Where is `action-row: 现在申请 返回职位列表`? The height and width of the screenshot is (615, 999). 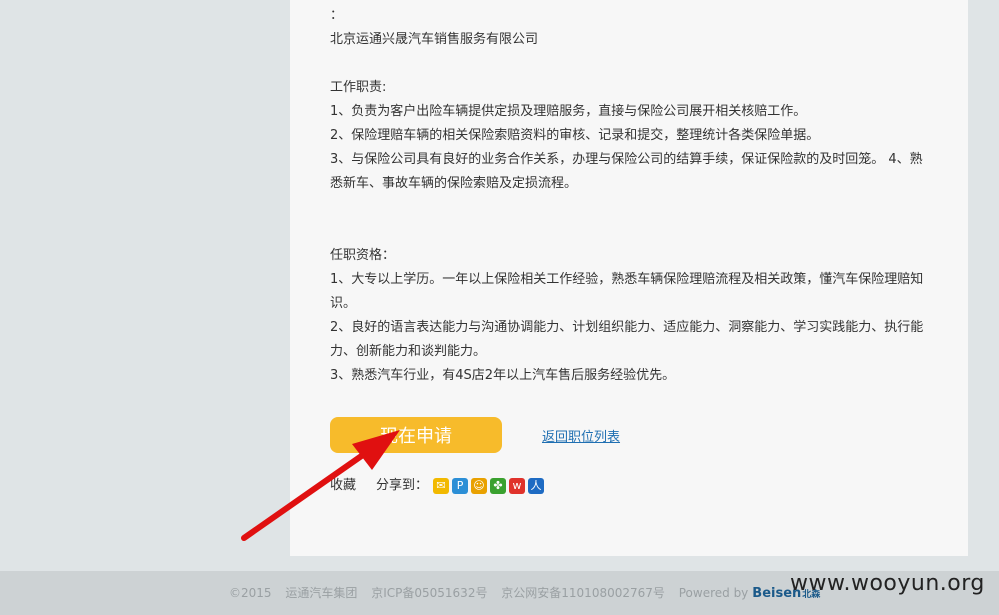
action-row: 现在申请 返回职位列表 is located at coordinates (630, 435).